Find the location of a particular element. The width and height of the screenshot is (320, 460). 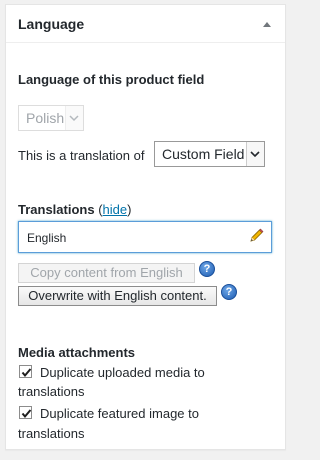

translations-heading-row: Translations (hide) is located at coordinates (74, 209).